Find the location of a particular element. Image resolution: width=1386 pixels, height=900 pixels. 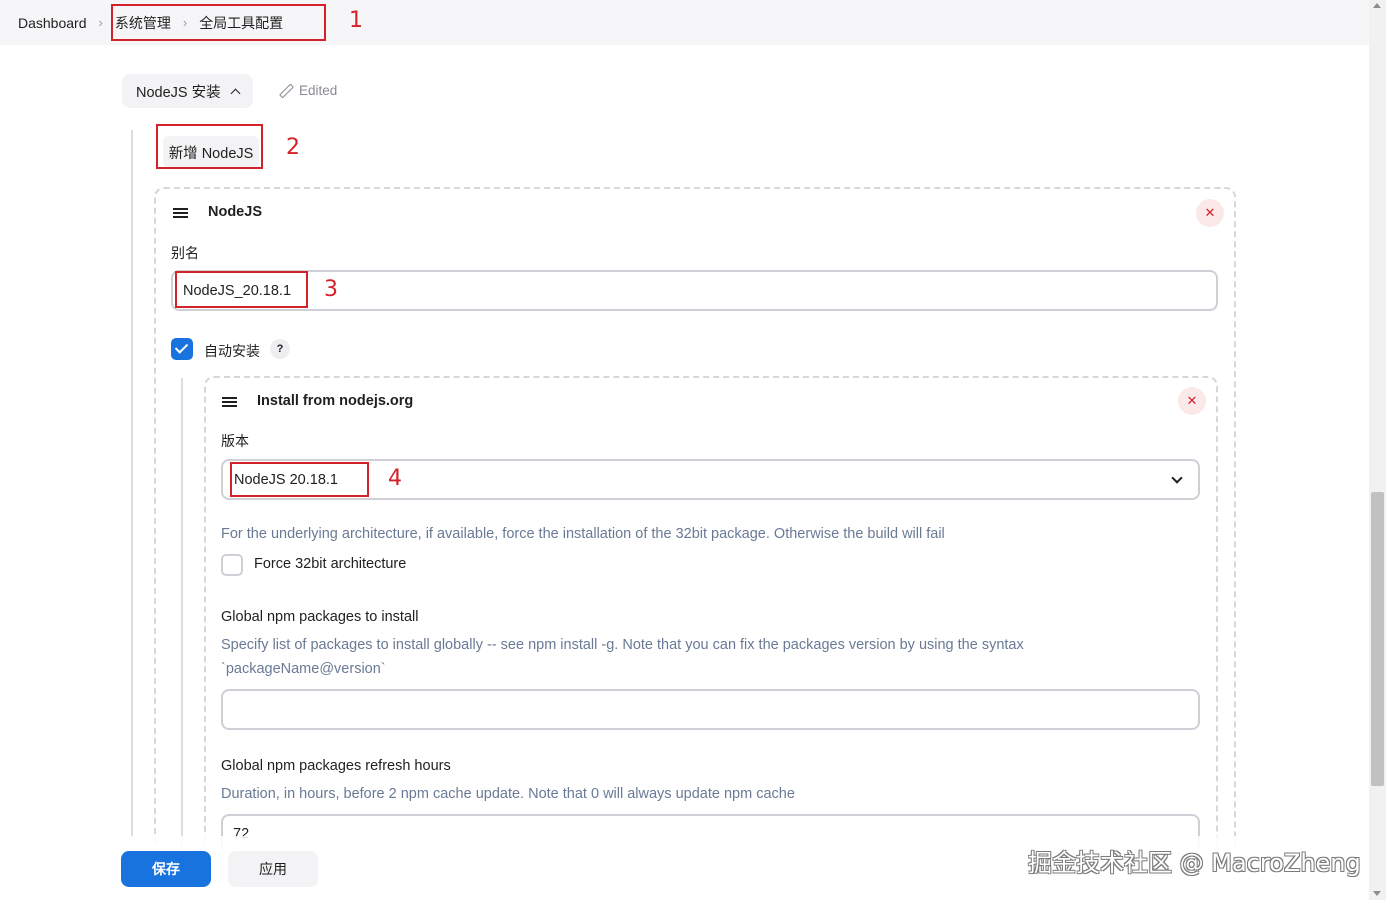

help-icon: ? is located at coordinates (280, 349).